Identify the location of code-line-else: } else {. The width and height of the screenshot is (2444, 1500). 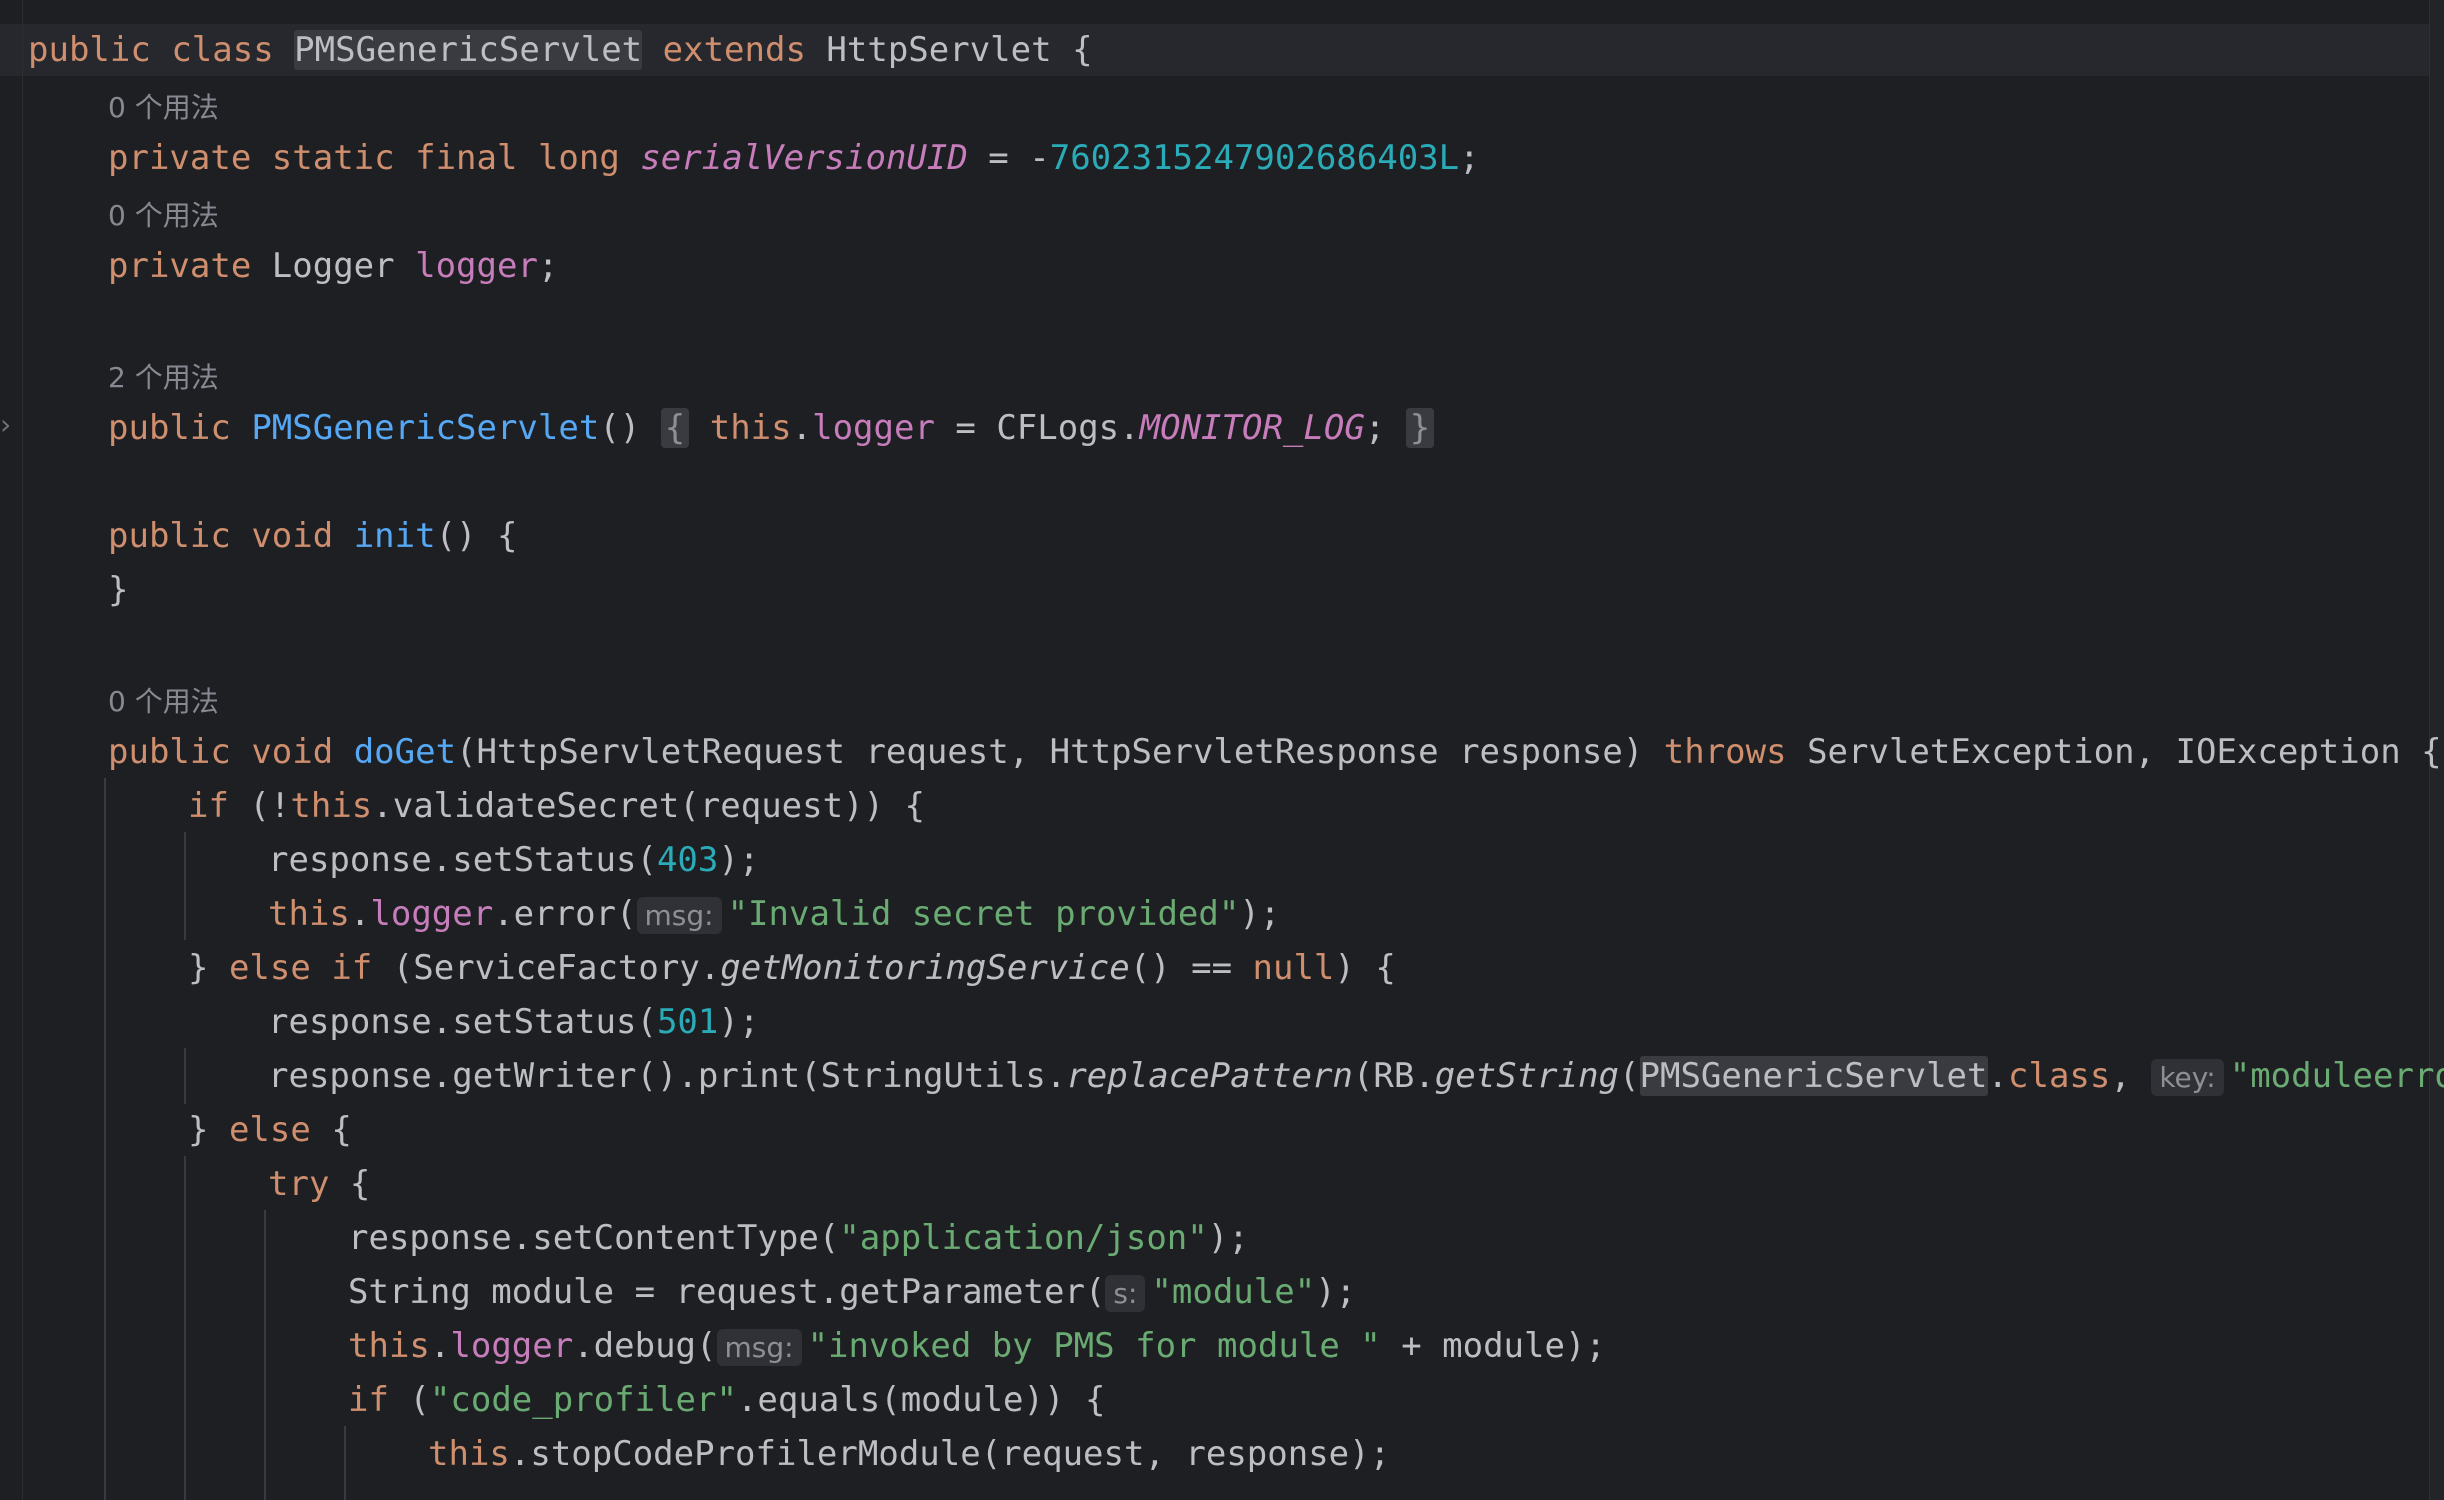
(270, 1130).